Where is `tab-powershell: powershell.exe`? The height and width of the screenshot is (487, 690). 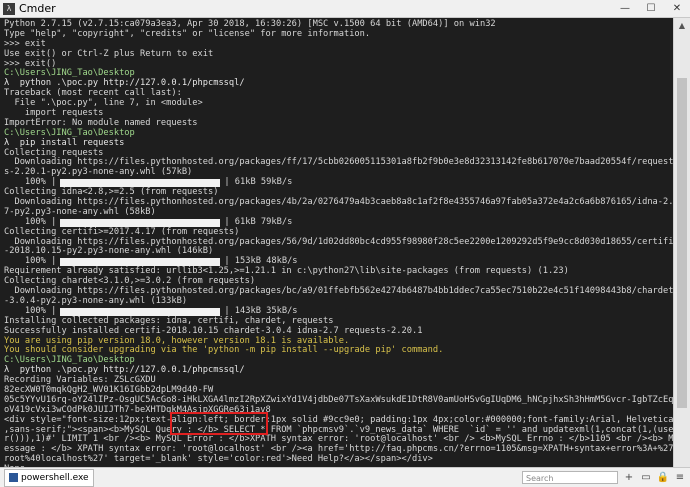
tab-powershell: powershell.exe is located at coordinates (49, 477).